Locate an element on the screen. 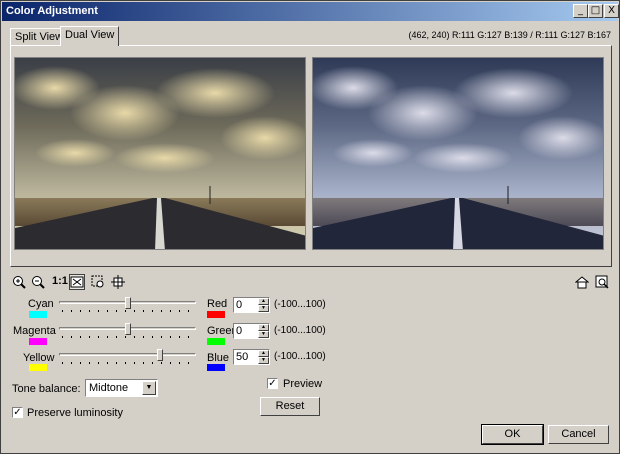 The height and width of the screenshot is (454, 620). magenta-green-slider is located at coordinates (127, 333).